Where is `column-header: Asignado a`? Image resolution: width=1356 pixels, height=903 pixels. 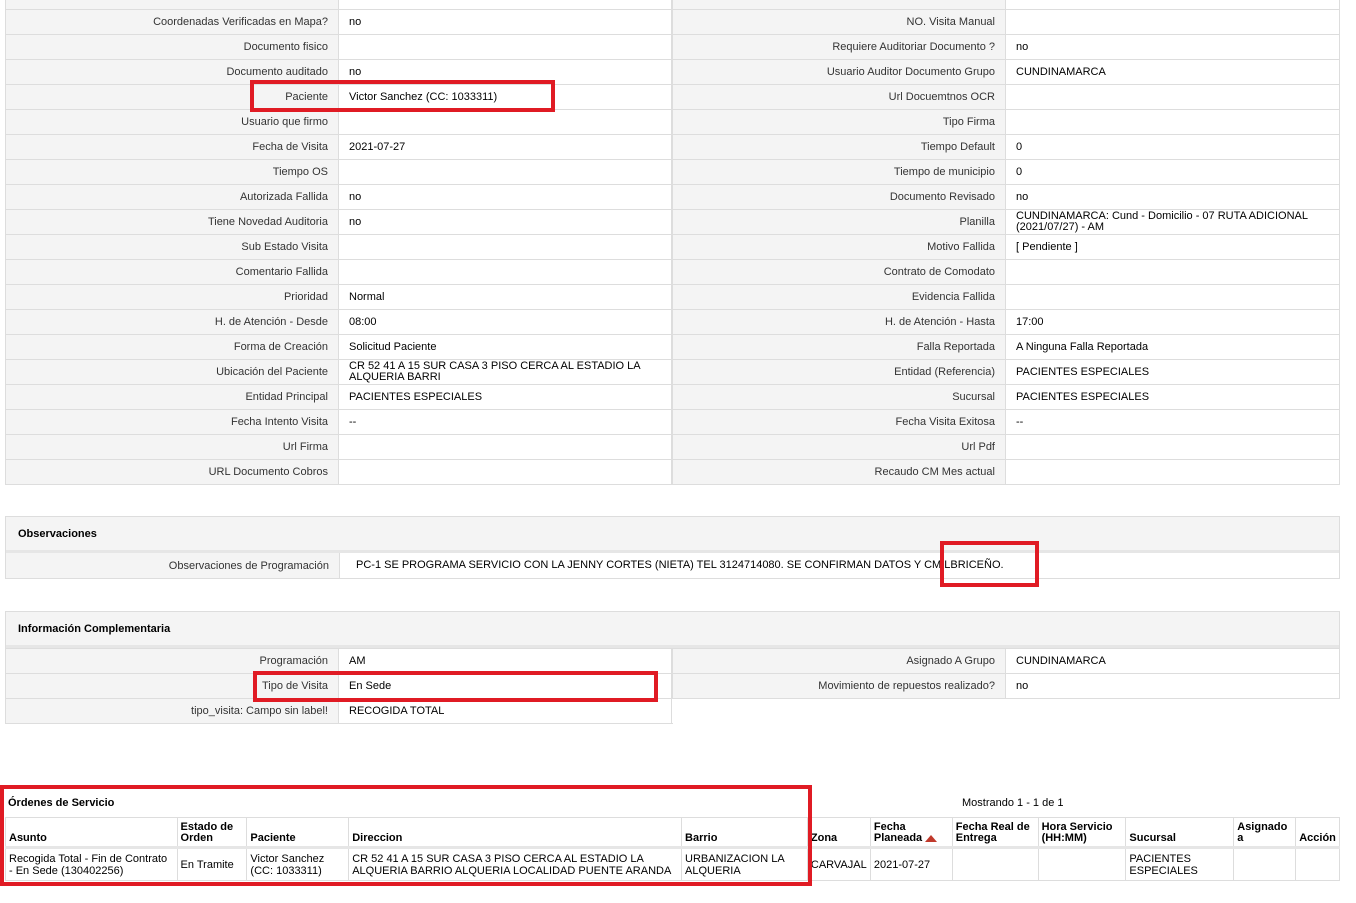
column-header: Asignado a is located at coordinates (1265, 833).